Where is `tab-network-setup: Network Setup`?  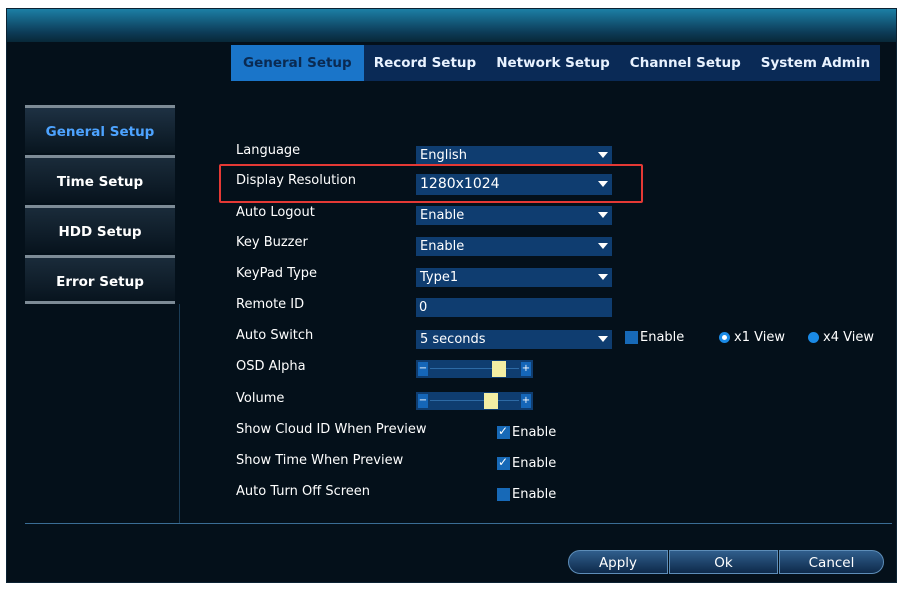
tab-network-setup: Network Setup is located at coordinates (553, 63).